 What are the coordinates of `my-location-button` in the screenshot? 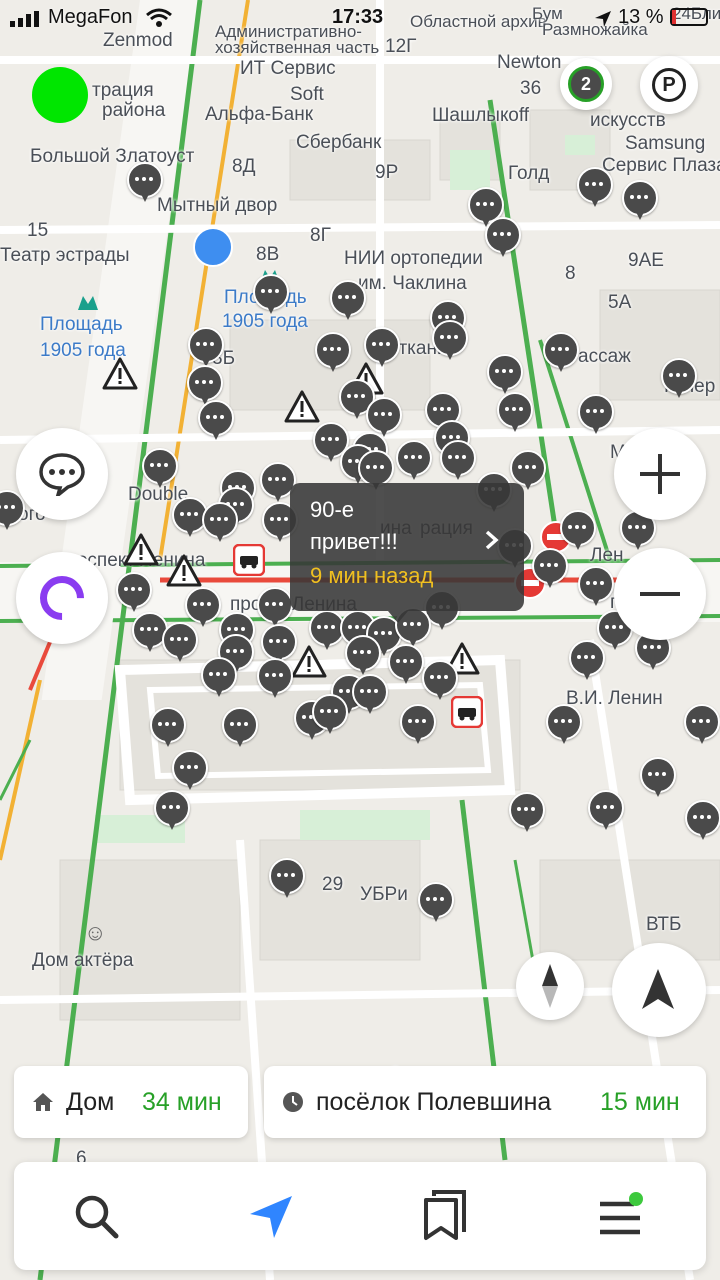 It's located at (659, 990).